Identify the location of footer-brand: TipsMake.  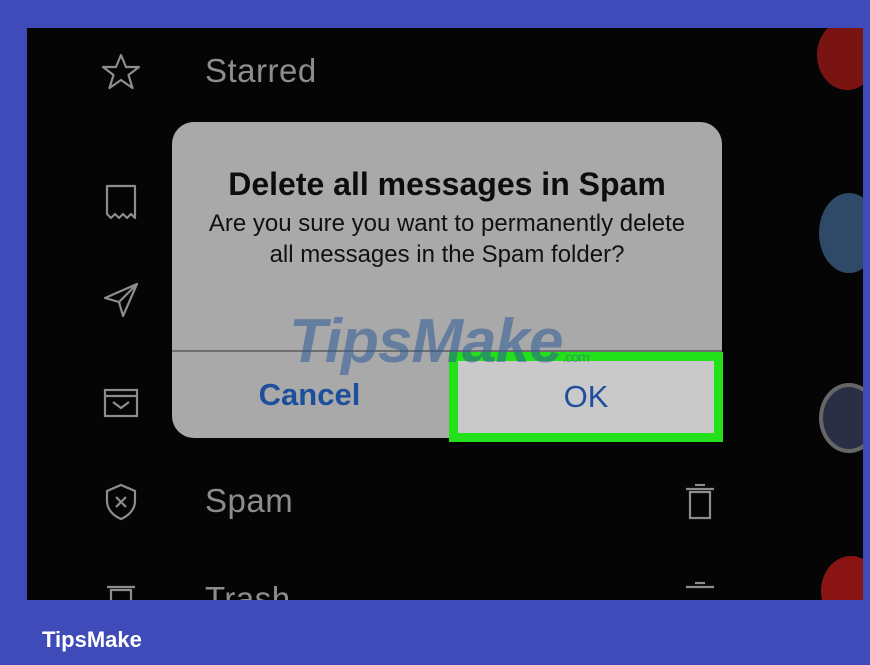
(92, 639).